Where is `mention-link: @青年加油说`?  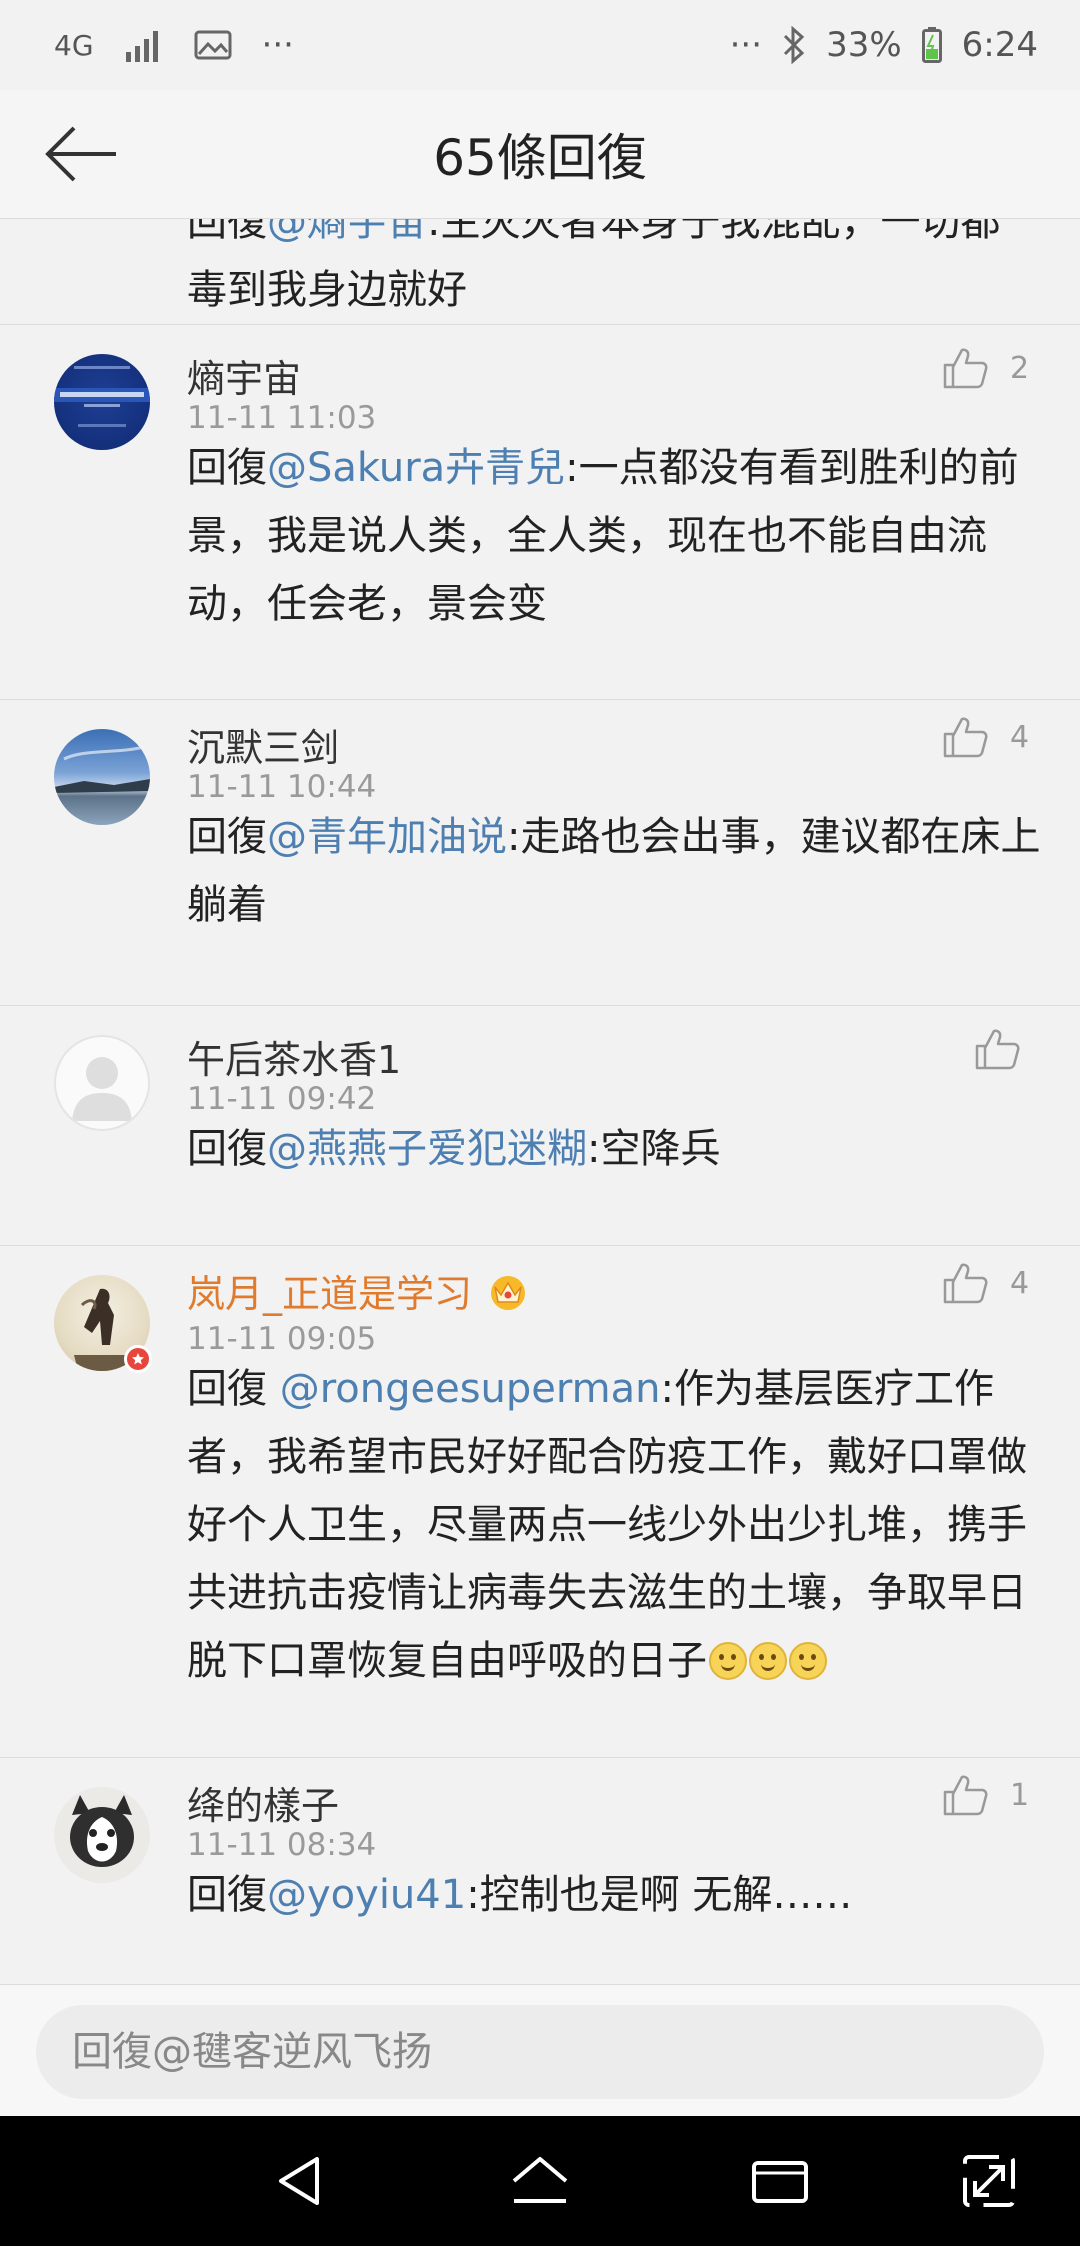 mention-link: @青年加油说 is located at coordinates (387, 837).